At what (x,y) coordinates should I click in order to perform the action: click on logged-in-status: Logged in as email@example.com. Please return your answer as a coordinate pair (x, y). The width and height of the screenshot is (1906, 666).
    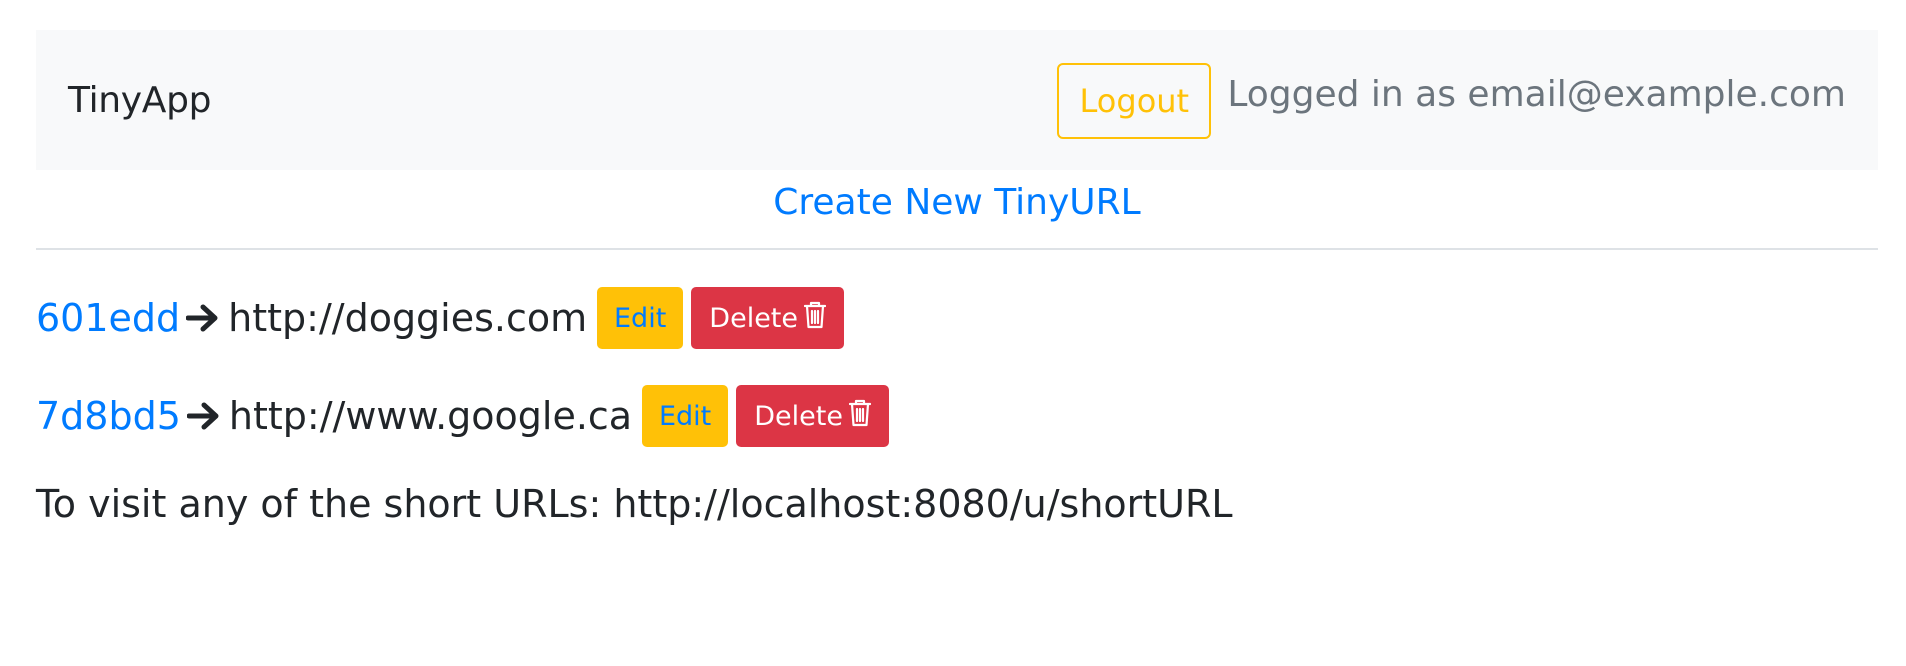
    Looking at the image, I should click on (1536, 94).